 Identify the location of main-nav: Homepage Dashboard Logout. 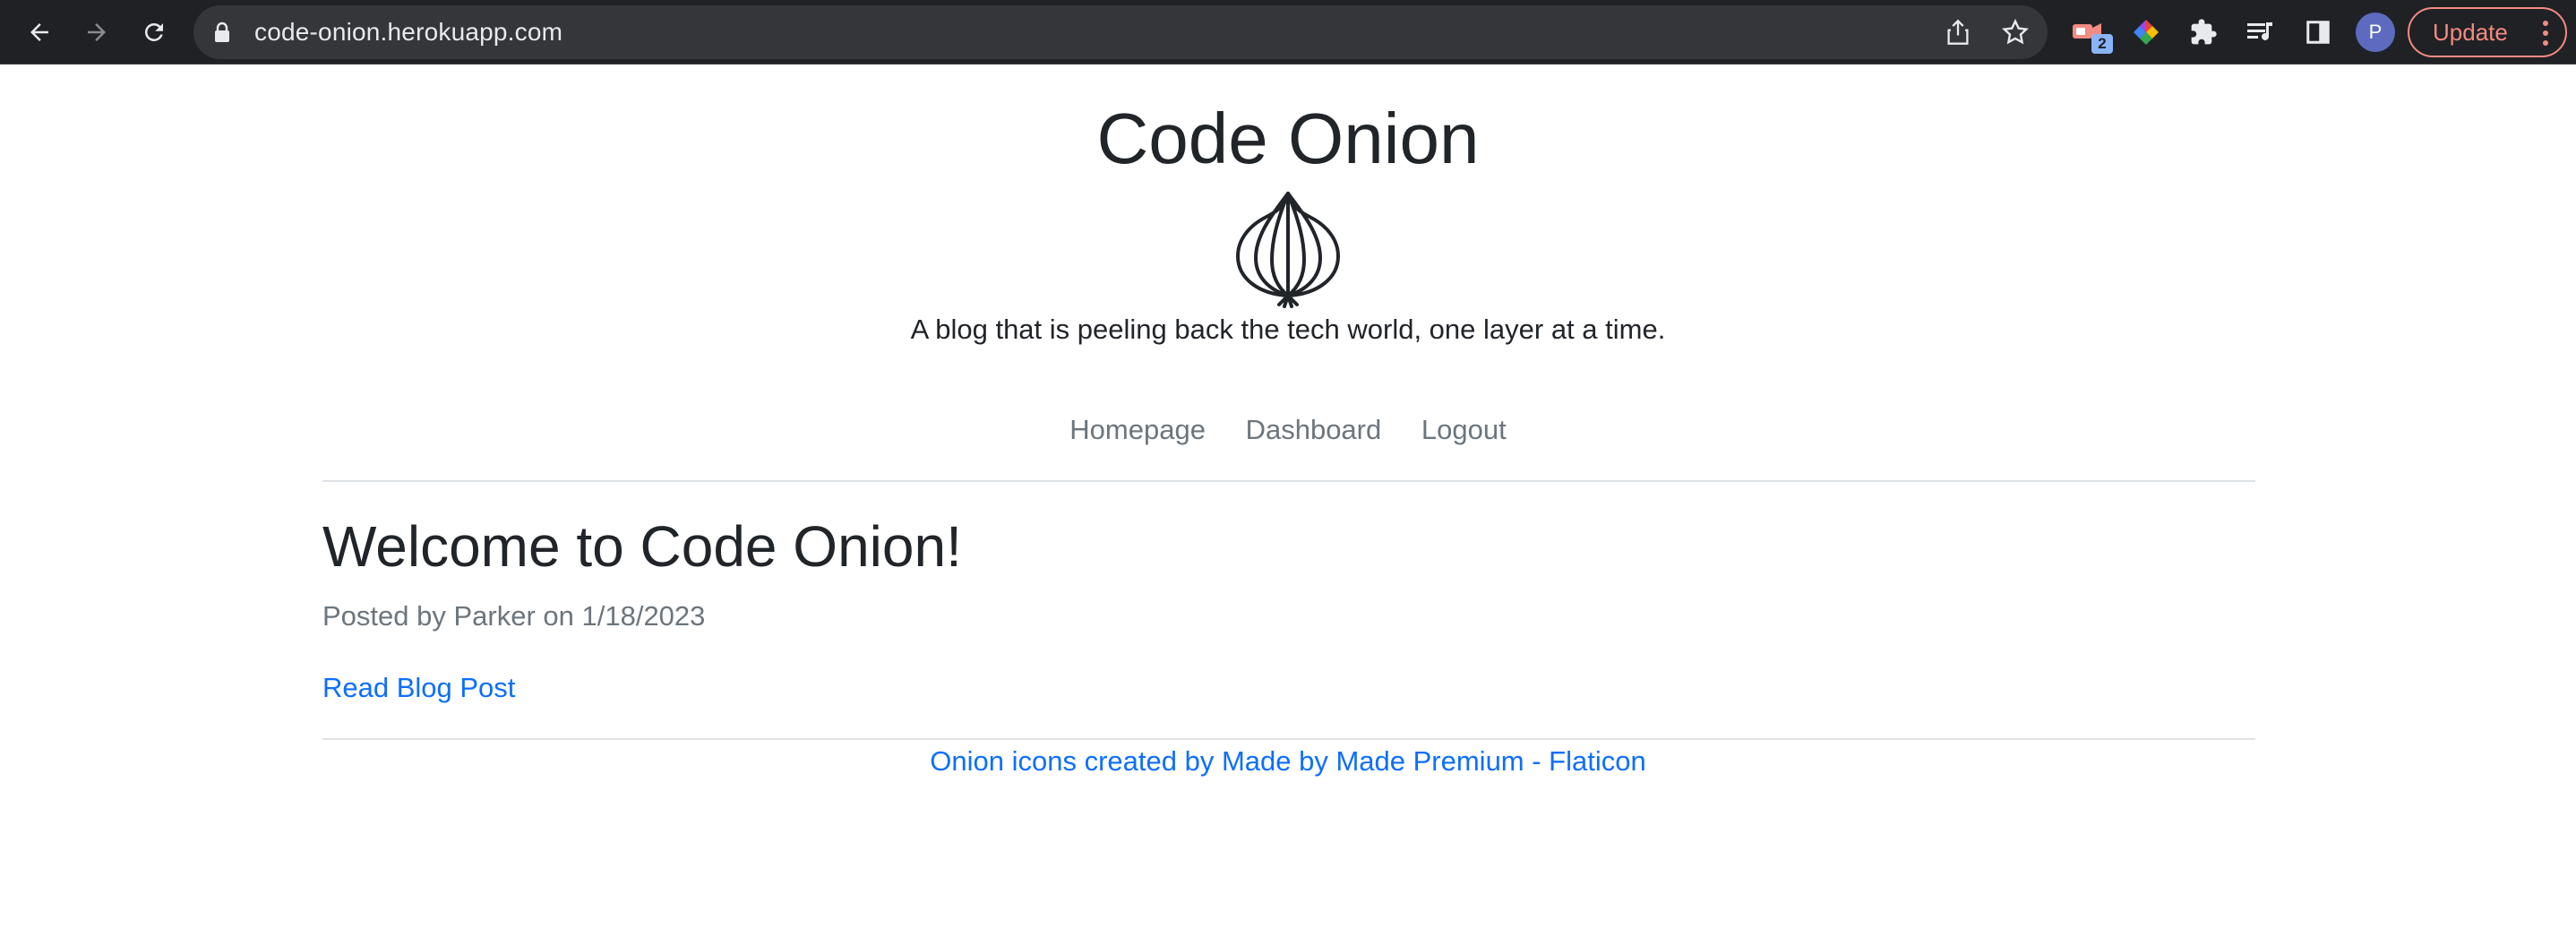
(1288, 430).